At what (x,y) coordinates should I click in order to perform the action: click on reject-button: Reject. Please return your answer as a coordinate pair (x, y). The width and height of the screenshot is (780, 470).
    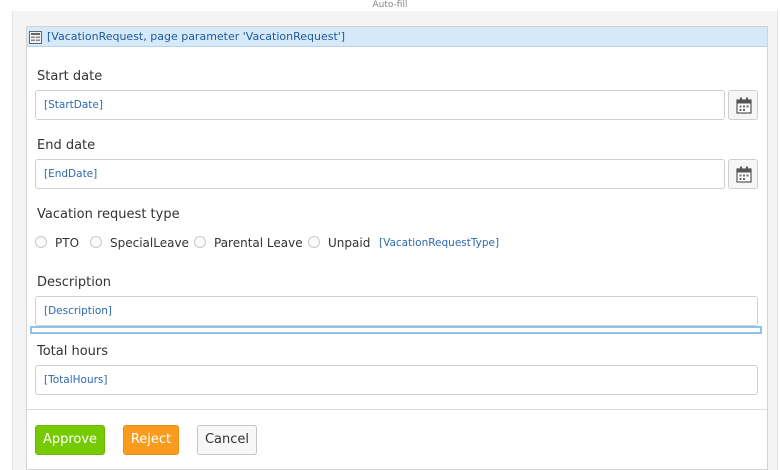
    Looking at the image, I should click on (151, 440).